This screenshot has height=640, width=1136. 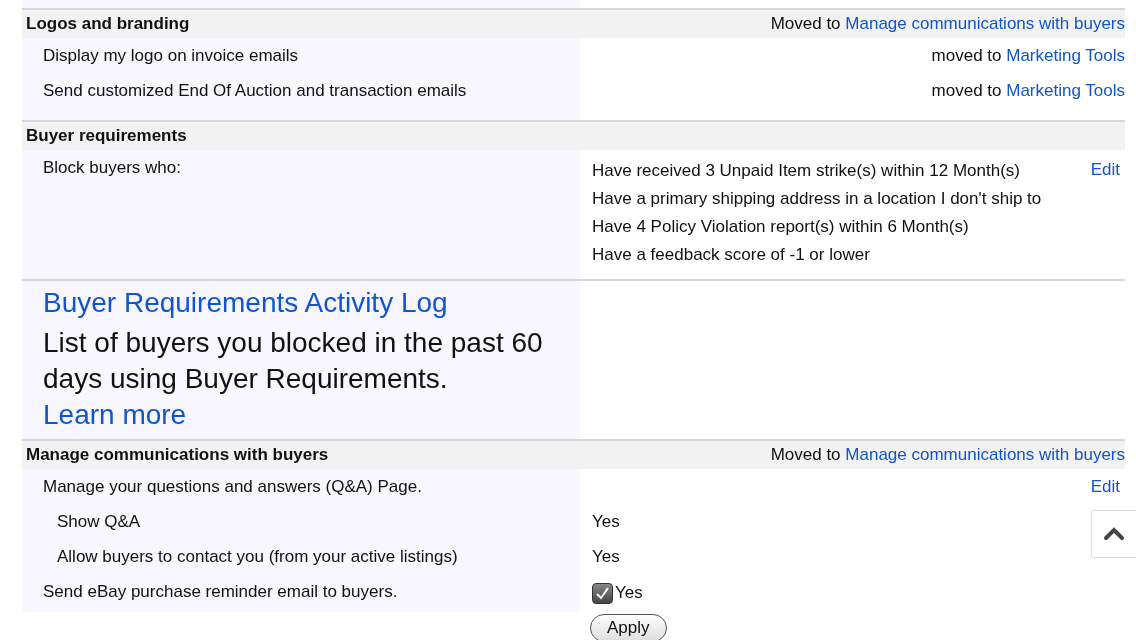 What do you see at coordinates (106, 136) in the screenshot?
I see `section-title: Buyer requirements` at bounding box center [106, 136].